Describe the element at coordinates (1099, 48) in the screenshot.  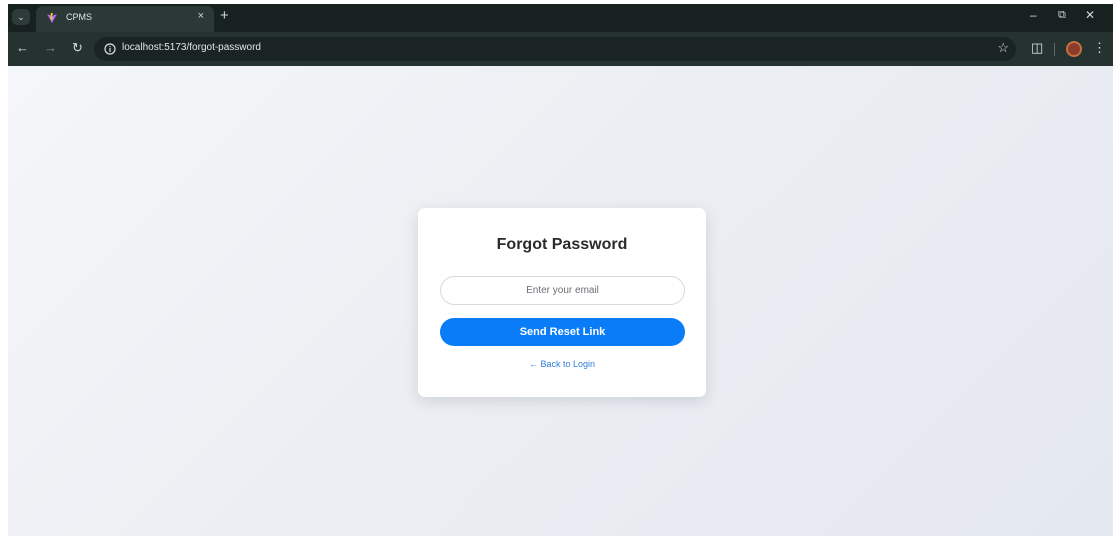
I see `kebab-icon: ⋮` at that location.